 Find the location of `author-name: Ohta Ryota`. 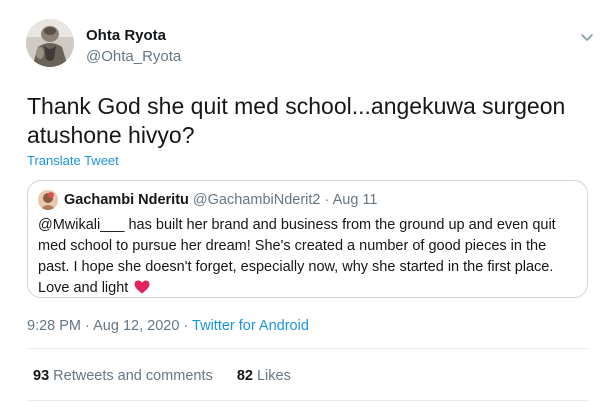

author-name: Ohta Ryota is located at coordinates (126, 35).